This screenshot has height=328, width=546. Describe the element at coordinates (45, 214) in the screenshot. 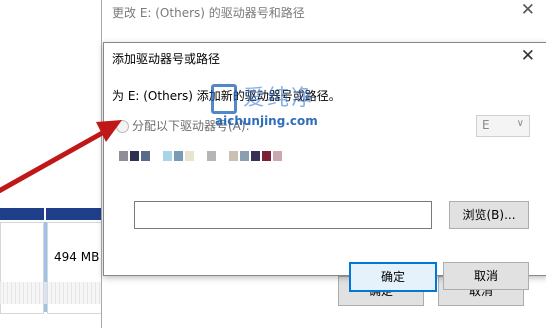

I see `partition-separator` at that location.